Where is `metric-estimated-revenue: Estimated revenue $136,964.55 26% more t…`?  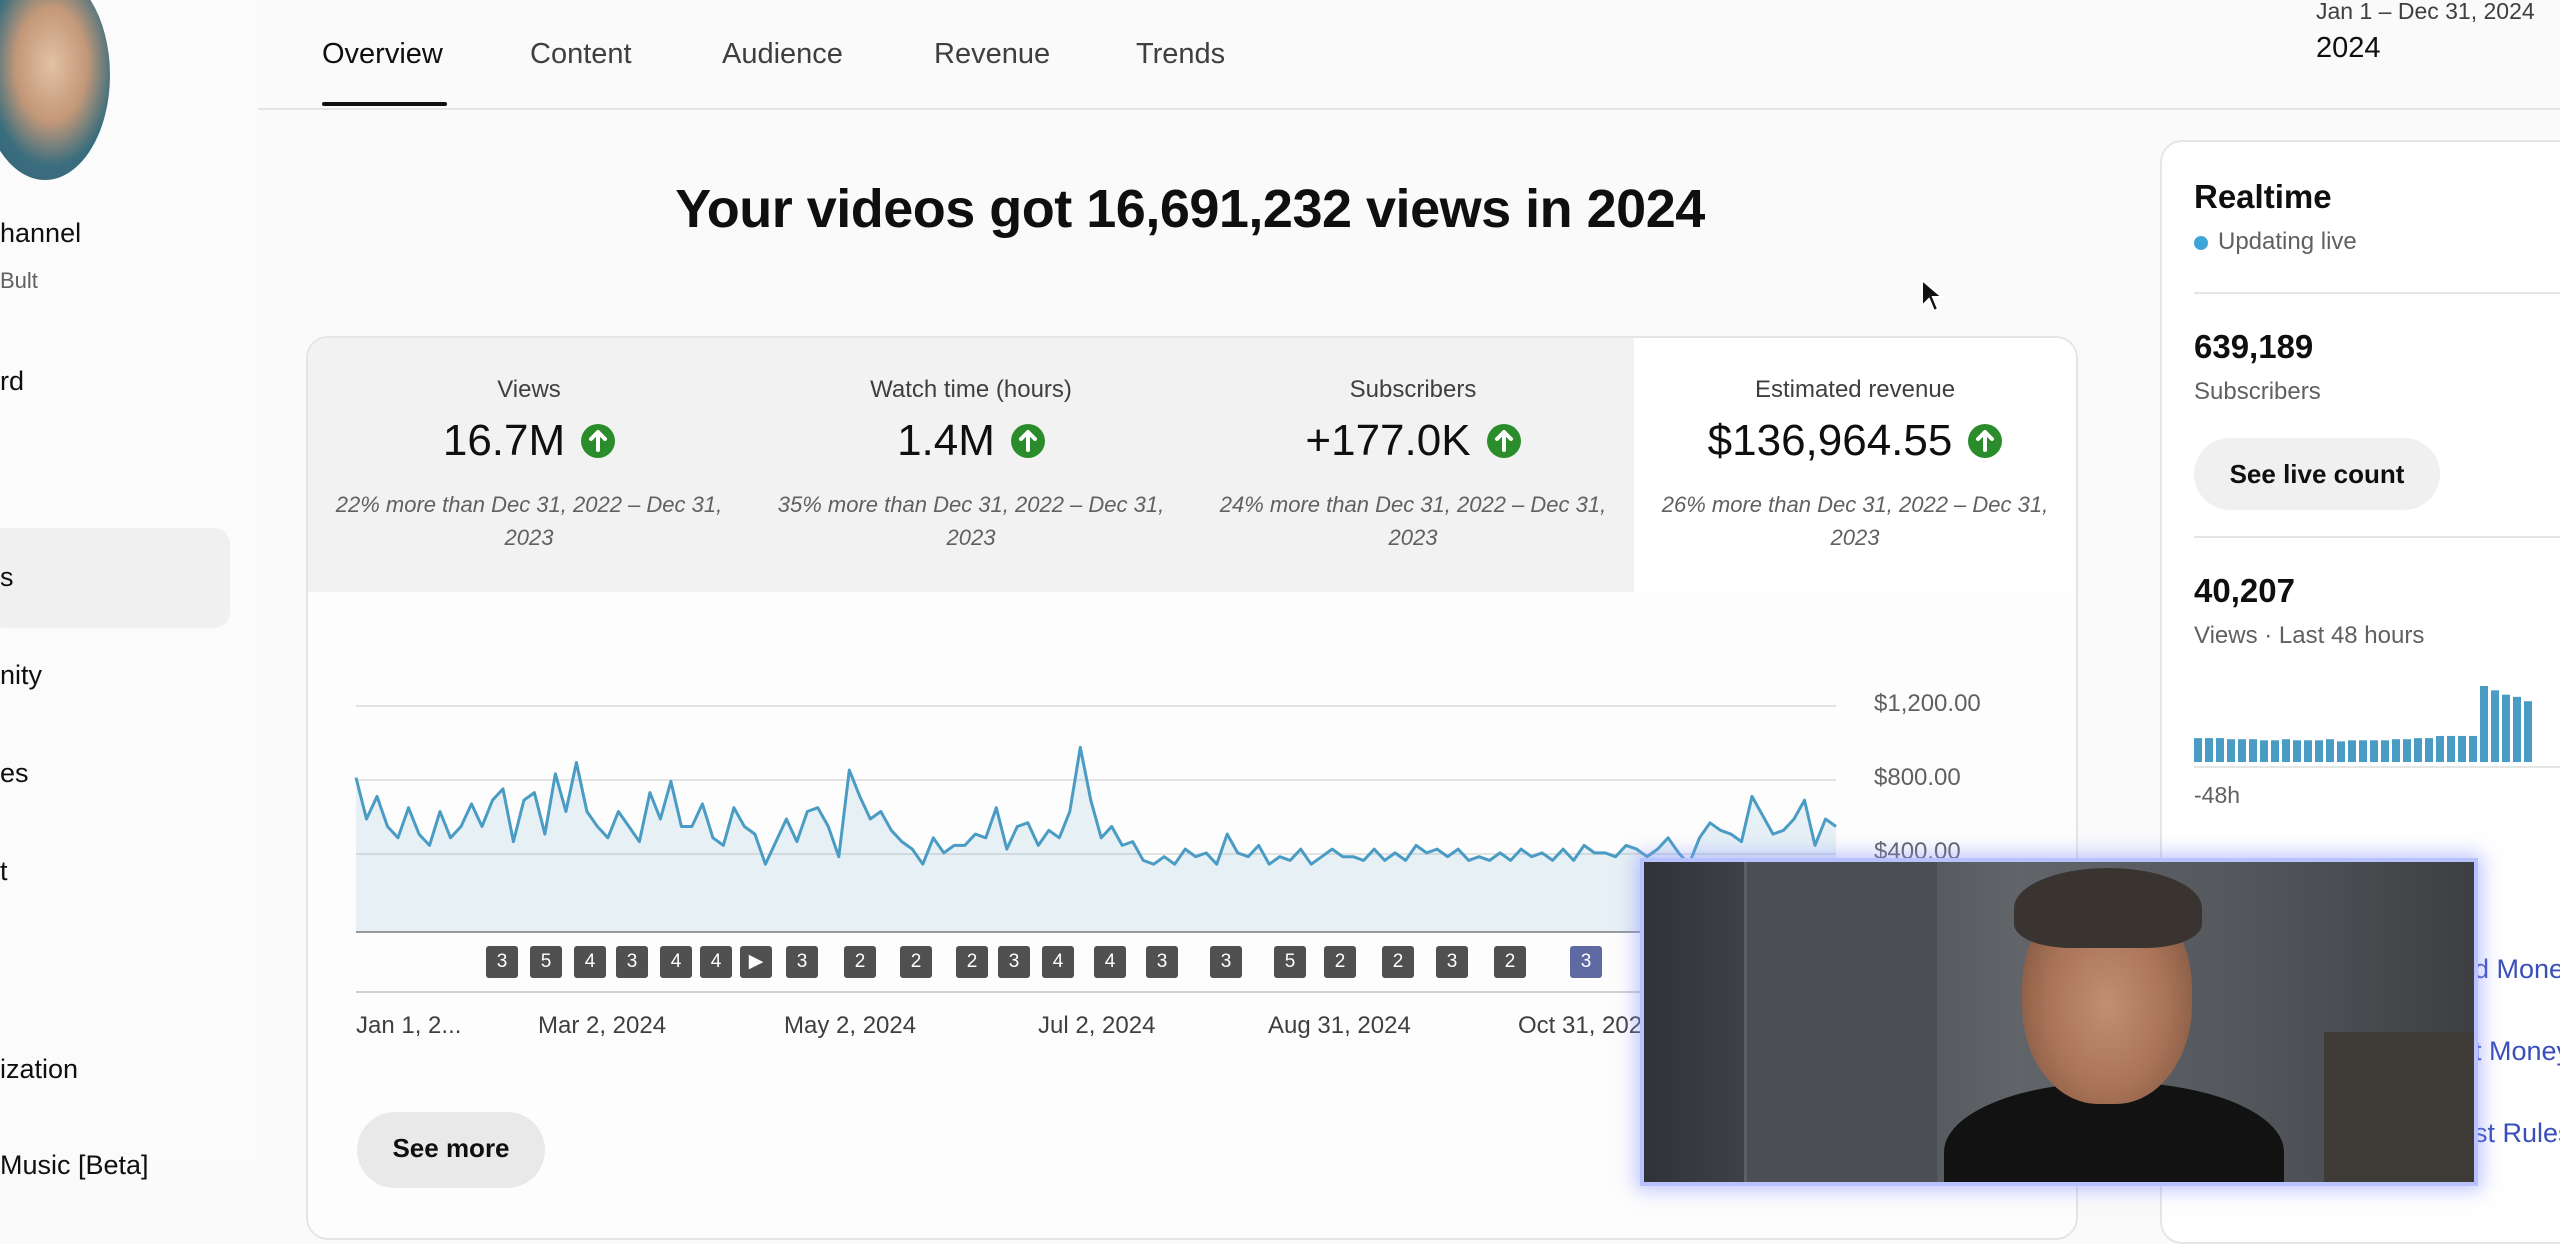 metric-estimated-revenue: Estimated revenue $136,964.55 26% more t… is located at coordinates (1855, 465).